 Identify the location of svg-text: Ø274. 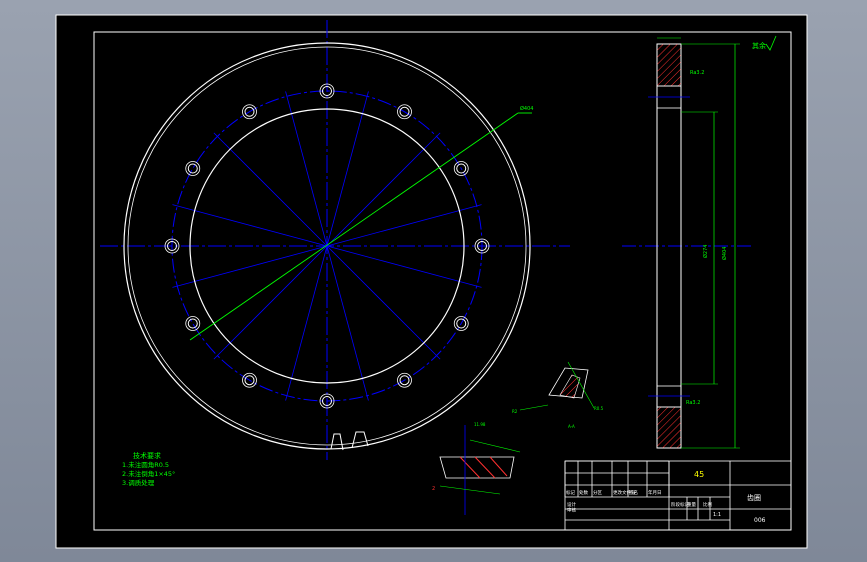
(705, 251).